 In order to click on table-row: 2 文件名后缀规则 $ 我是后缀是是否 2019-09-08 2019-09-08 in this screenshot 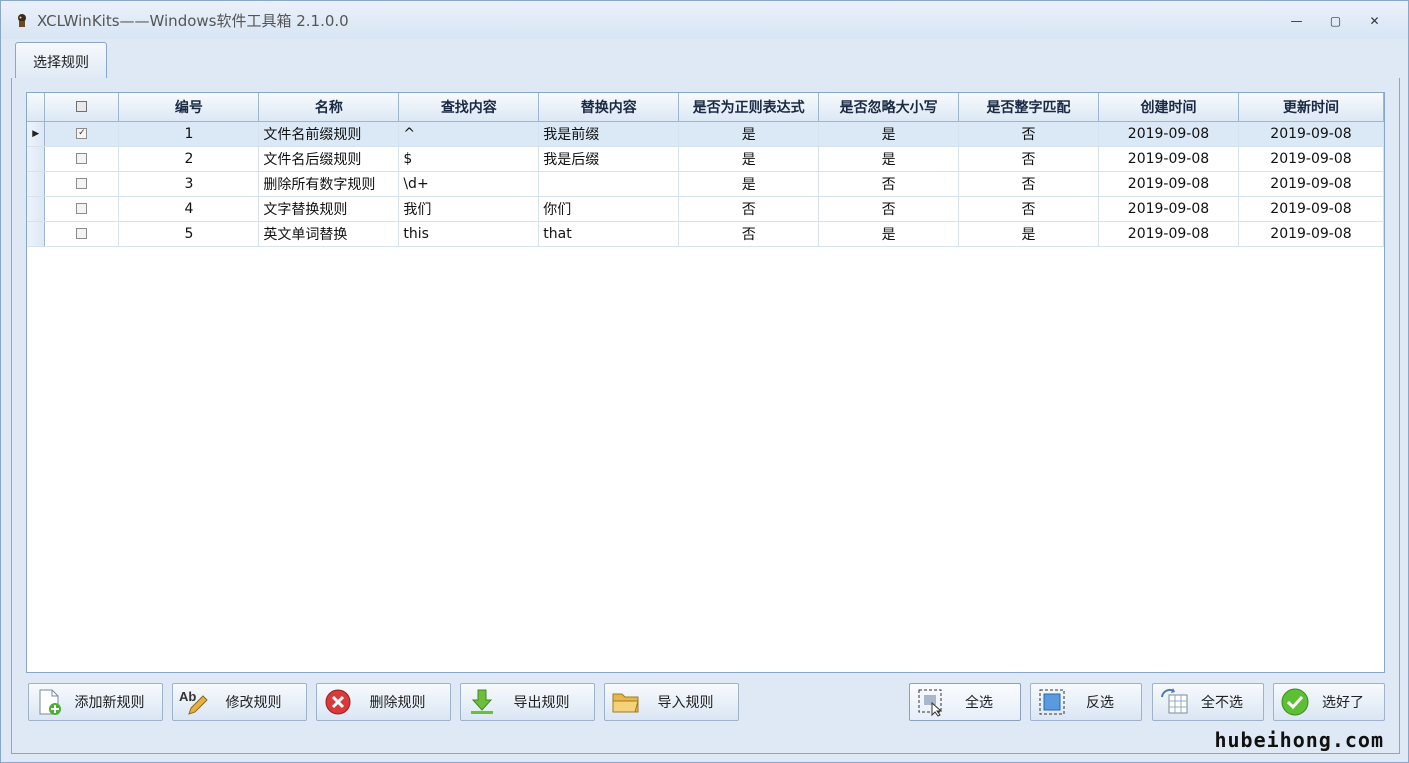, I will do `click(705, 159)`.